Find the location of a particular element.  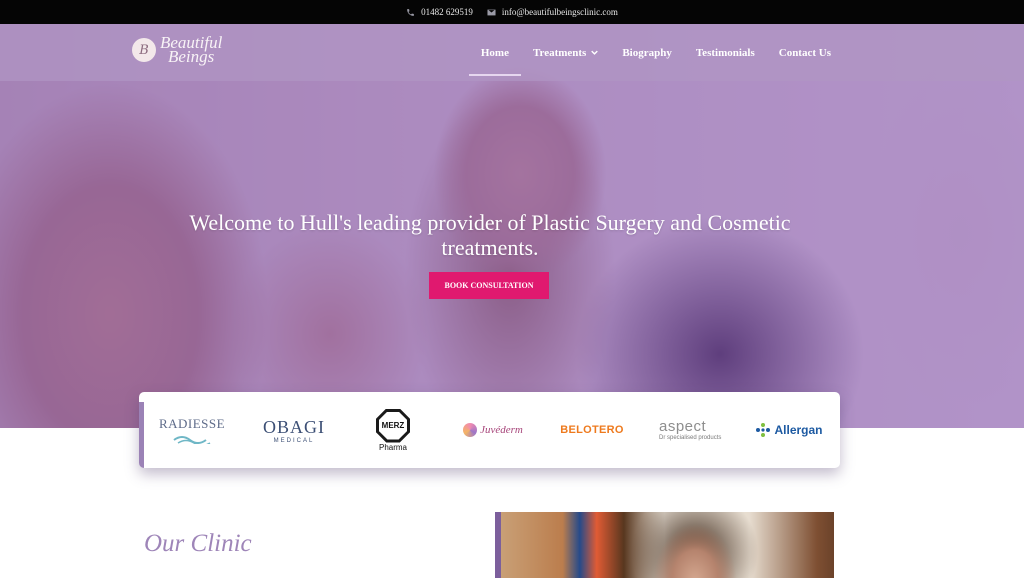

radiesse-text: RADIESSE is located at coordinates (192, 423).